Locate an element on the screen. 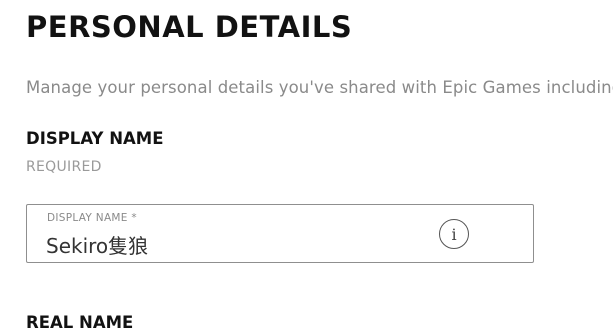  real-name-heading: REAL NAME is located at coordinates (80, 322).